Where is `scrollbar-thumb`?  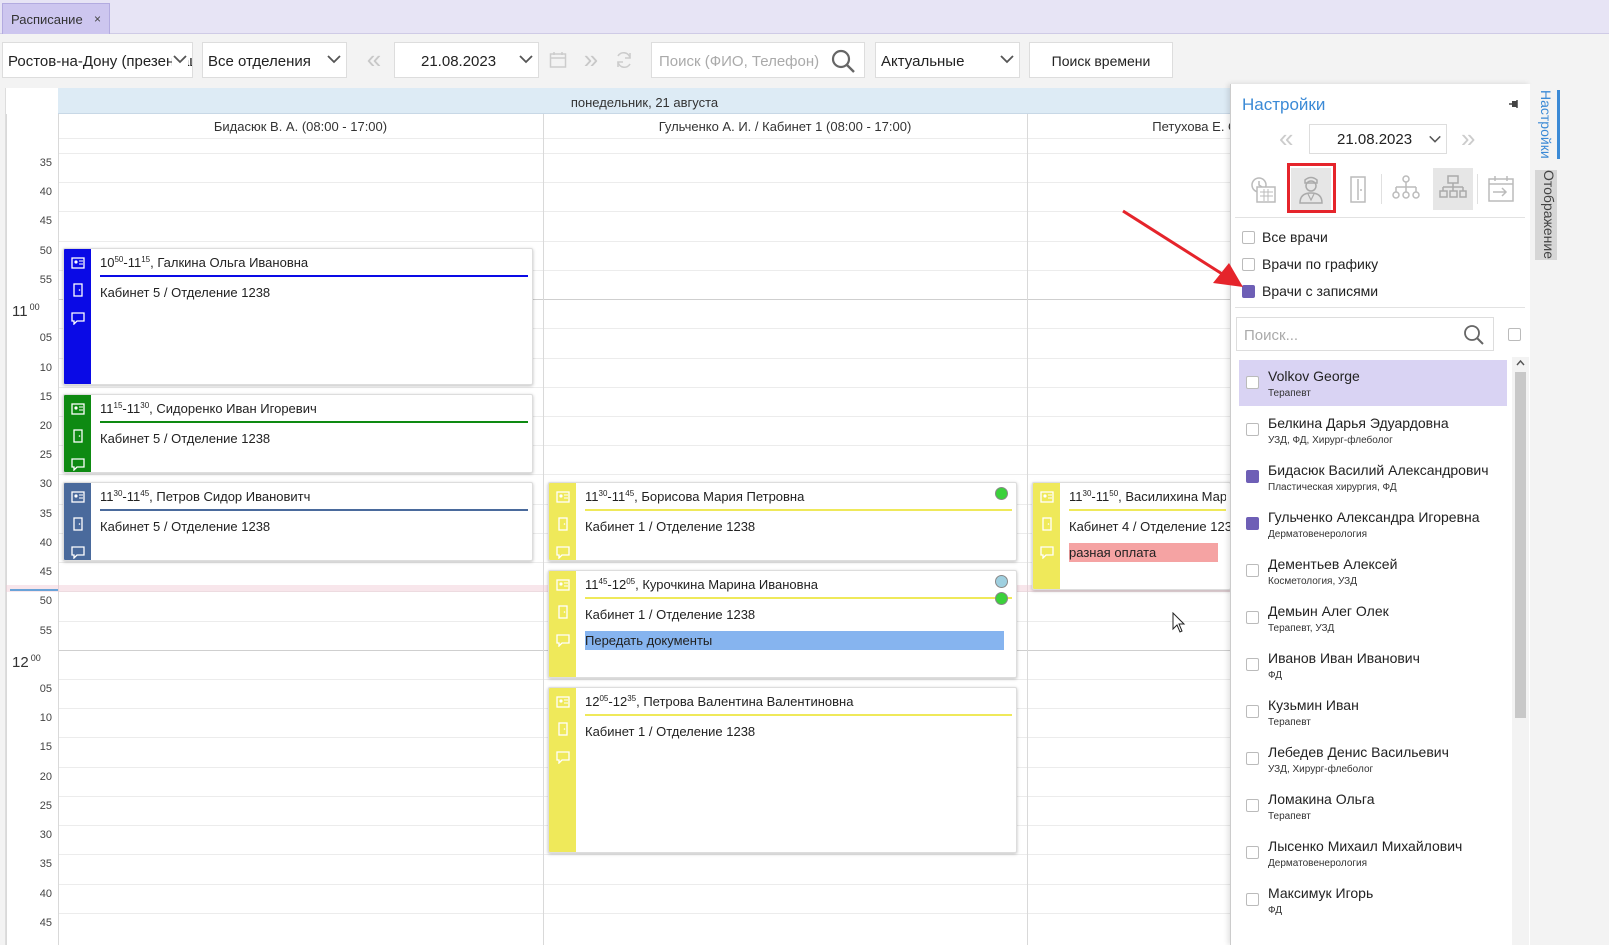
scrollbar-thumb is located at coordinates (1520, 545).